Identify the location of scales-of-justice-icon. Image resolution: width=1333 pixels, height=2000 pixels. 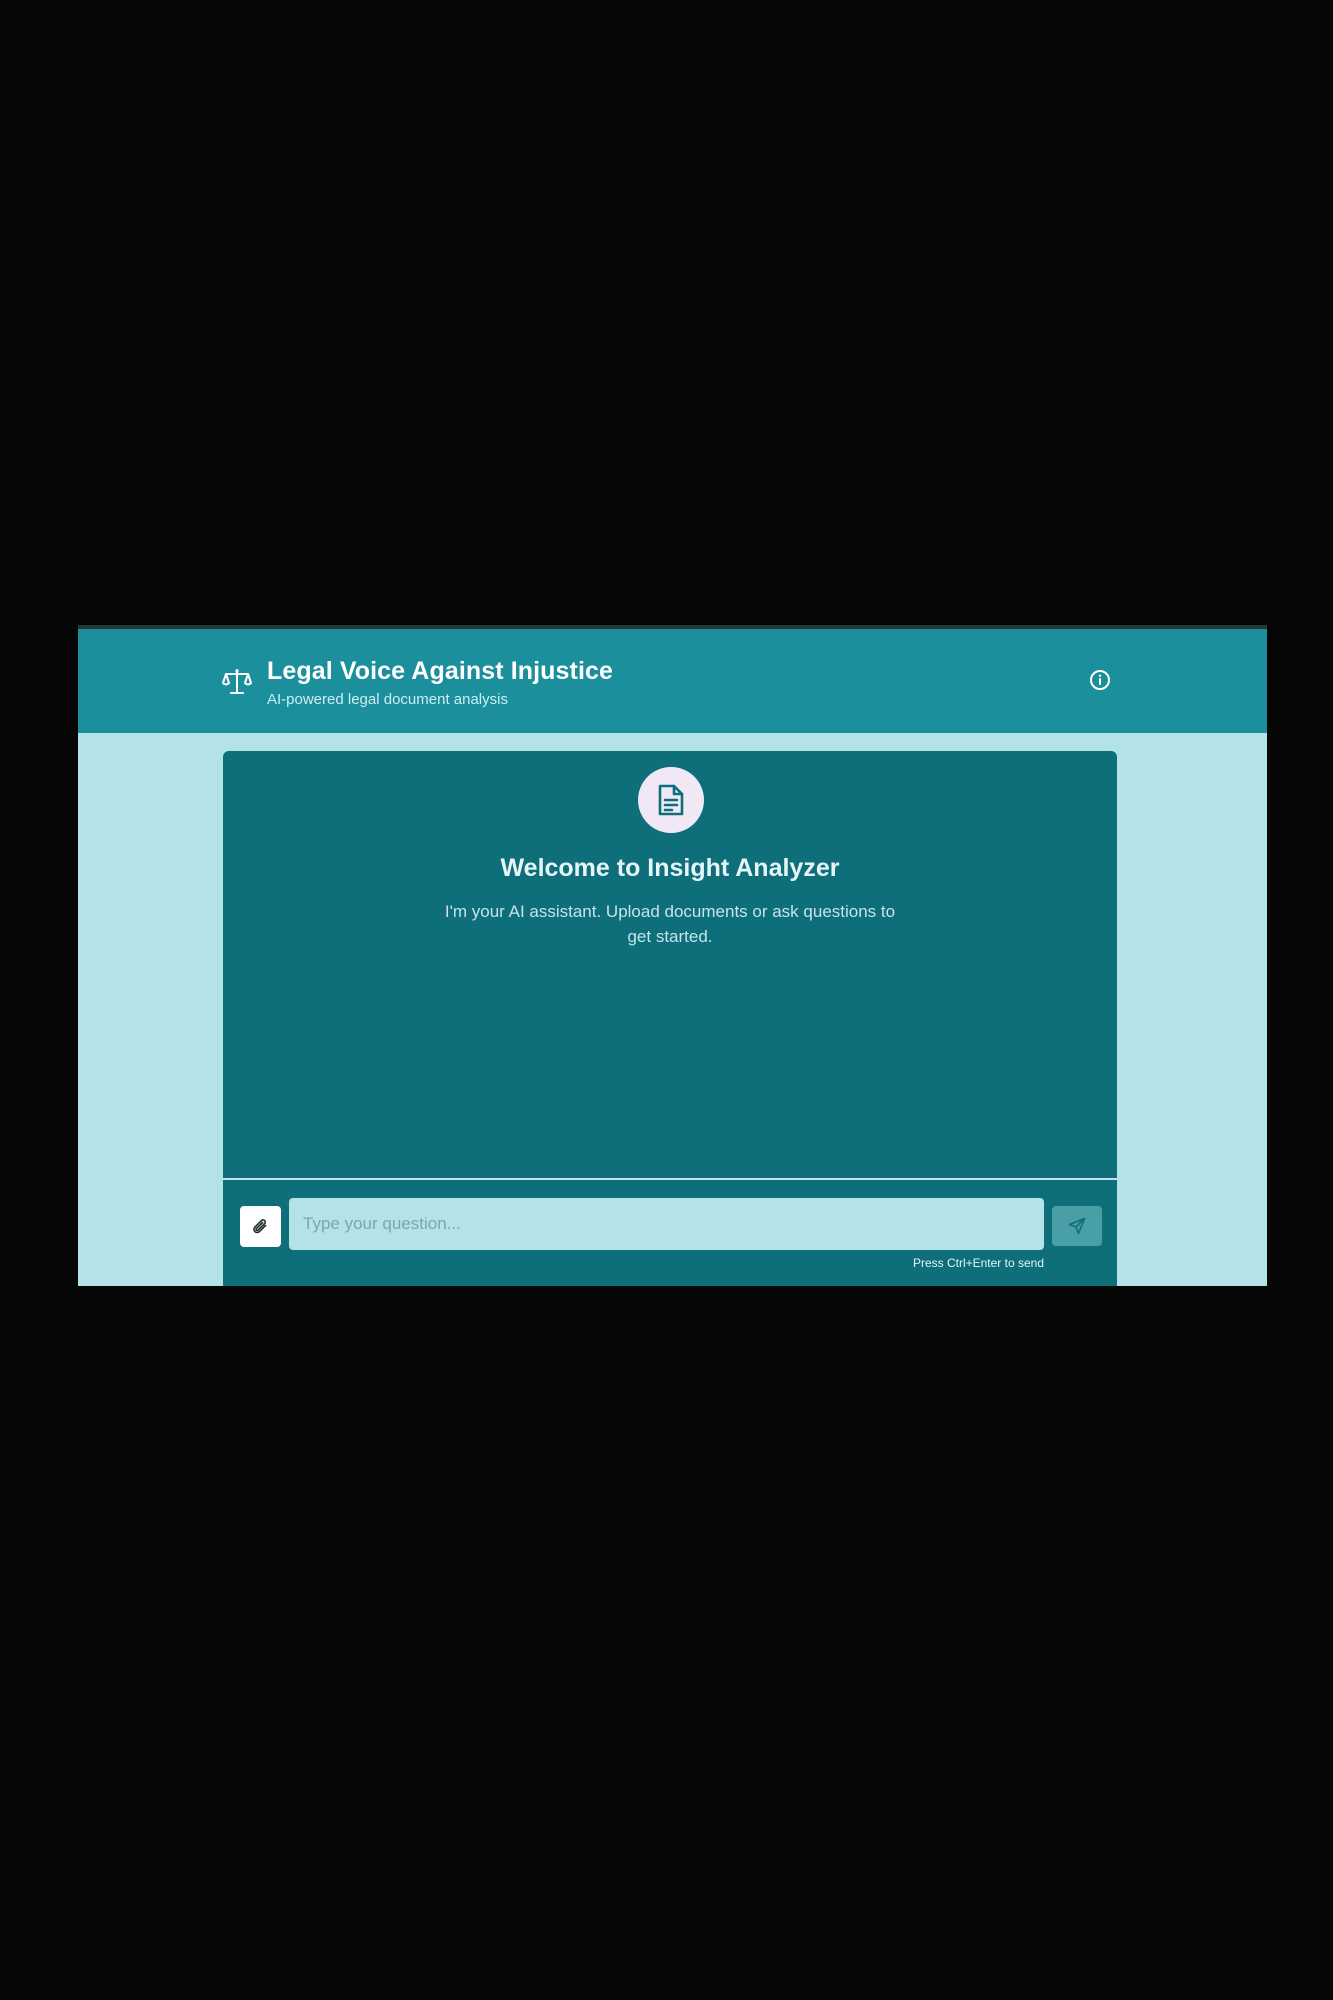
(237, 681).